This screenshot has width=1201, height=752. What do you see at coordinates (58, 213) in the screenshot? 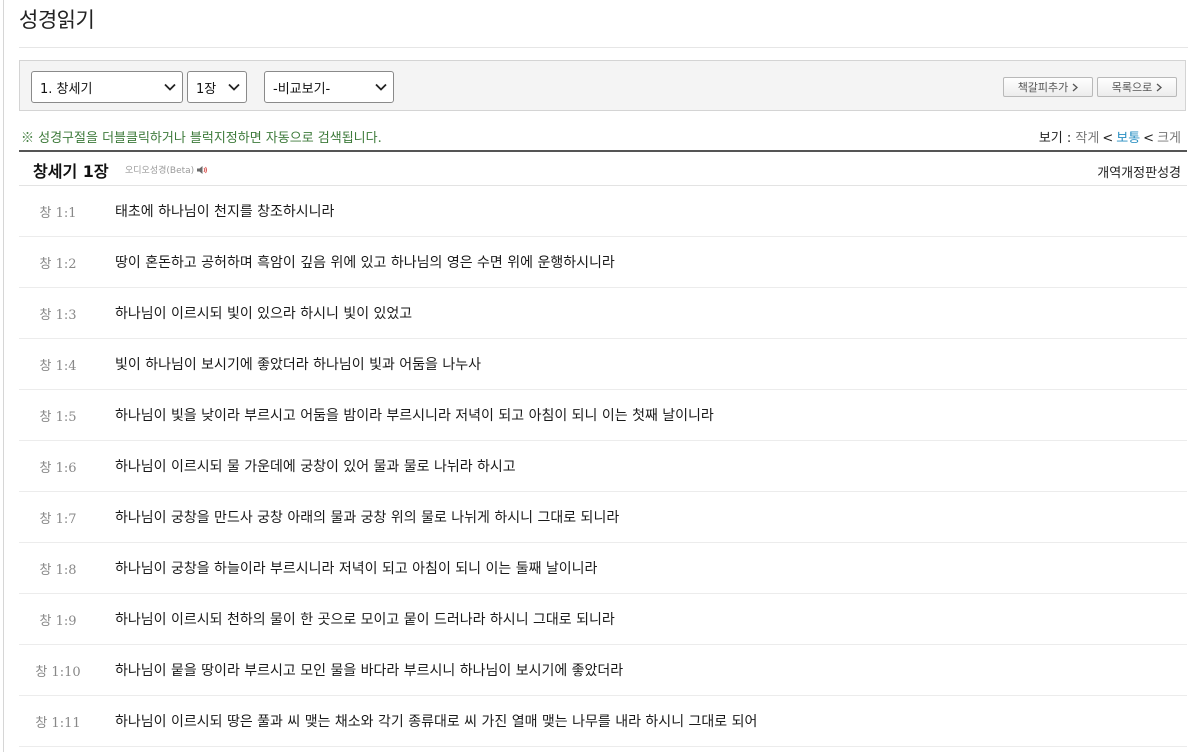
I see `verse-reference: 창 1:1` at bounding box center [58, 213].